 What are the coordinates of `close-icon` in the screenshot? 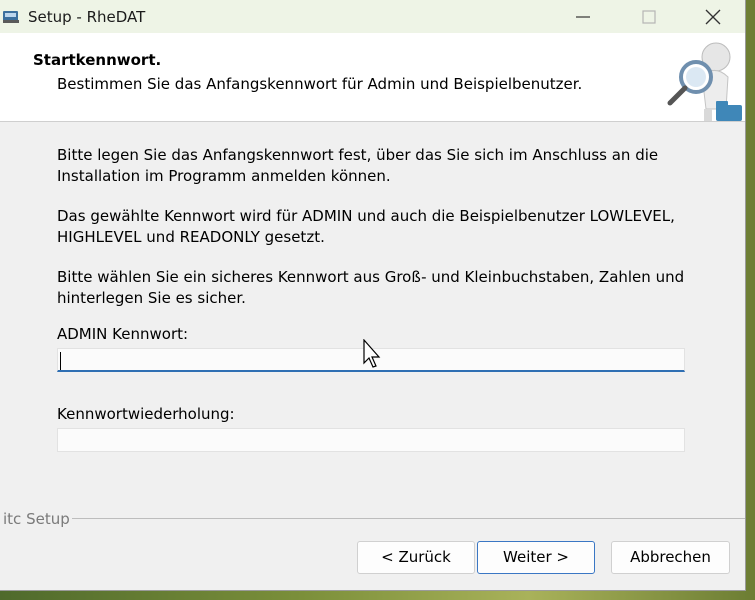 It's located at (713, 17).